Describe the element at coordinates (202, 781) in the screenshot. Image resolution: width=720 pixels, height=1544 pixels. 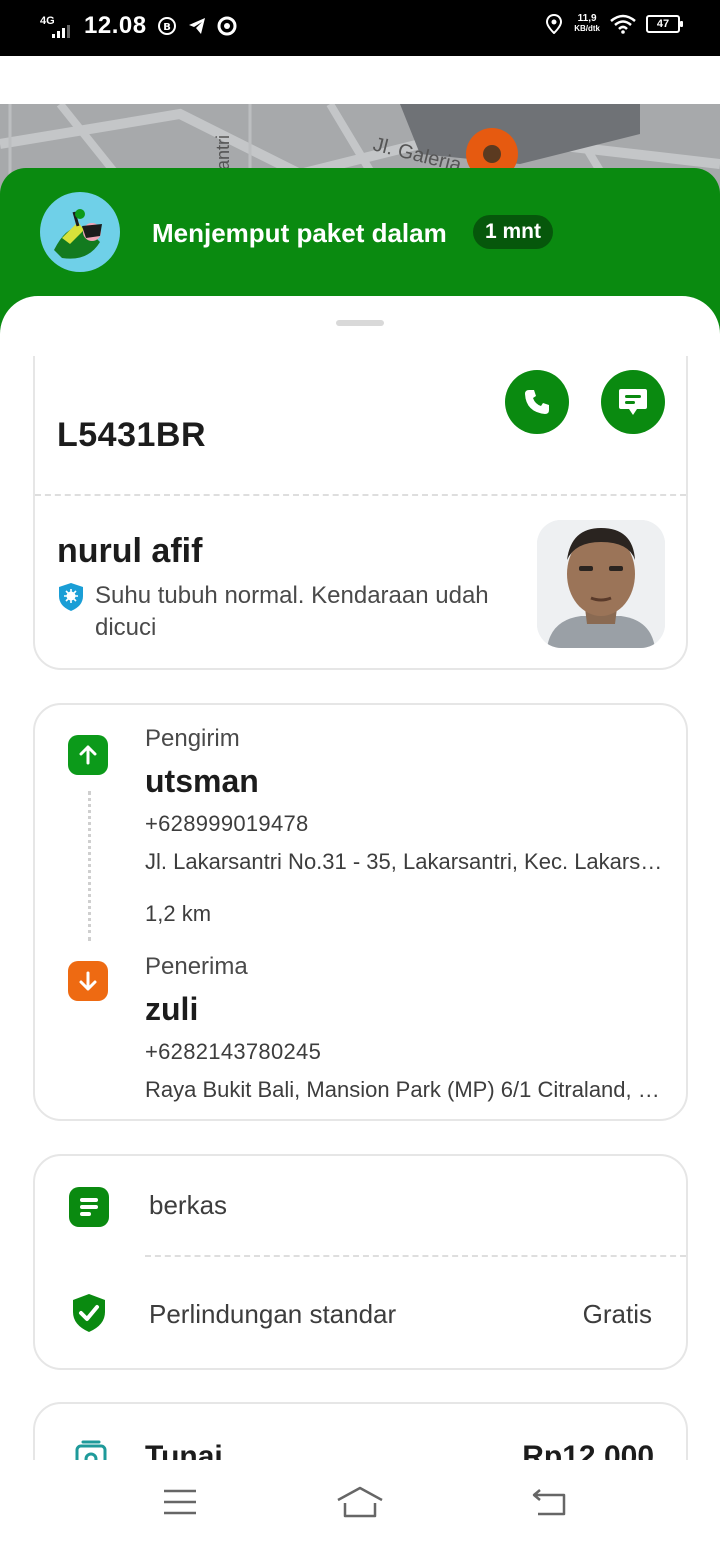
I see `sender-name: utsman` at that location.